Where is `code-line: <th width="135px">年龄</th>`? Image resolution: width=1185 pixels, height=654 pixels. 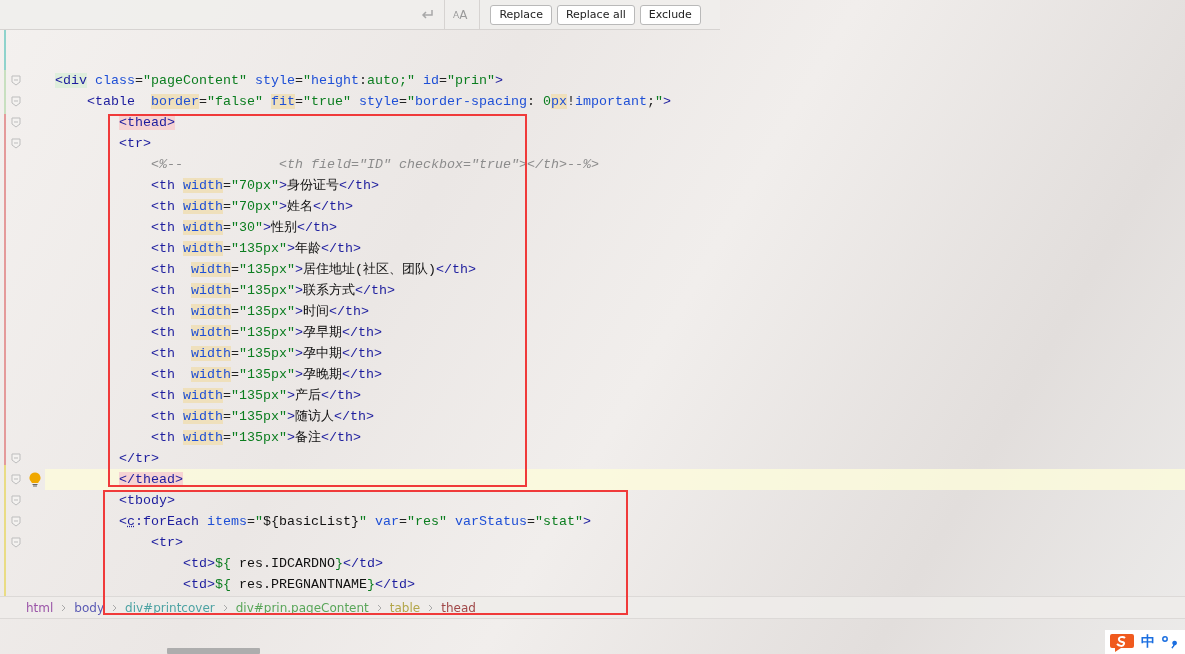 code-line: <th width="135px">年龄</th> is located at coordinates (256, 249).